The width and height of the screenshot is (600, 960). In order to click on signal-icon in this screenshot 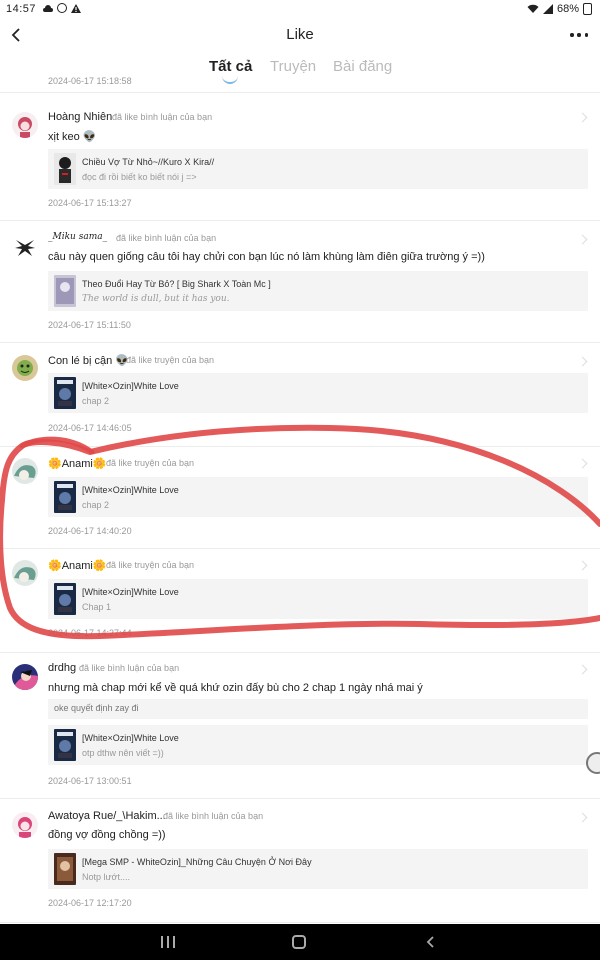, I will do `click(547, 9)`.